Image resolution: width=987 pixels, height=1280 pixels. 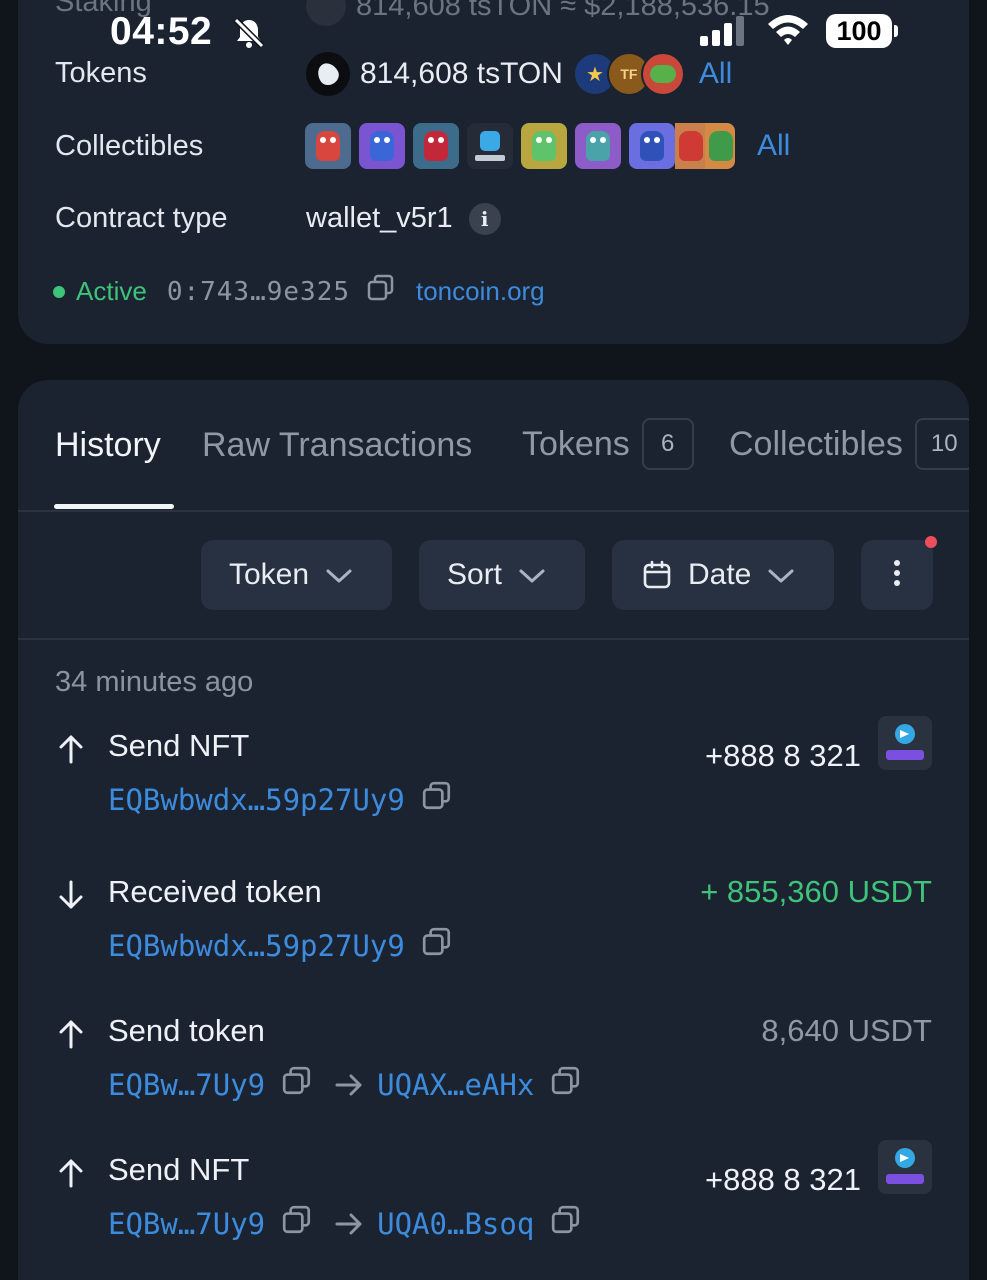 I want to click on history-time-label: 34 minutes ago, so click(x=154, y=682).